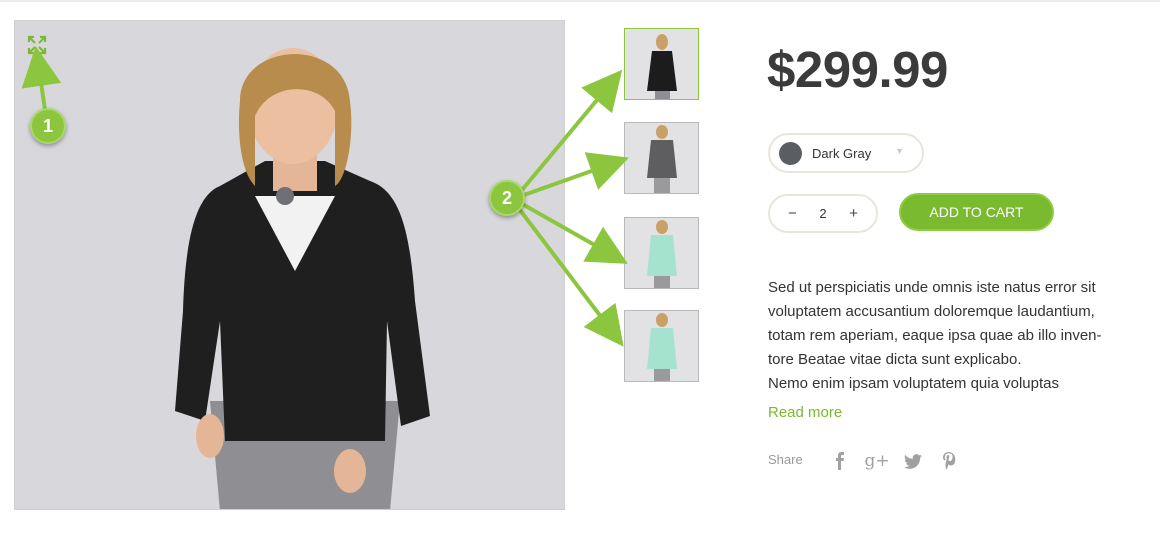 The width and height of the screenshot is (1160, 537). What do you see at coordinates (37, 45) in the screenshot?
I see `expand-fullscreen-icon` at bounding box center [37, 45].